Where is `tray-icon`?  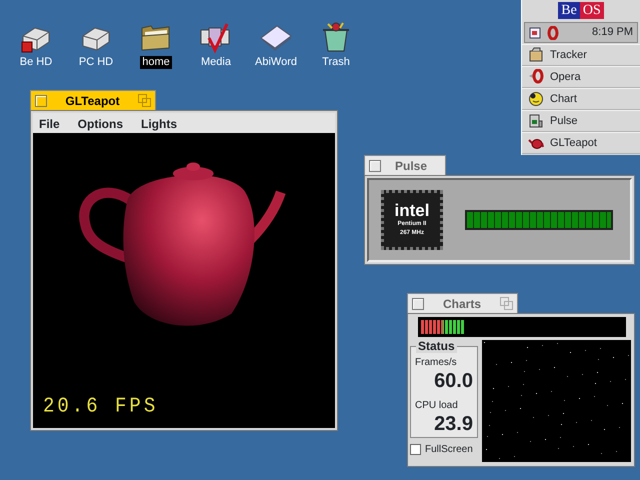
tray-icon is located at coordinates (536, 33).